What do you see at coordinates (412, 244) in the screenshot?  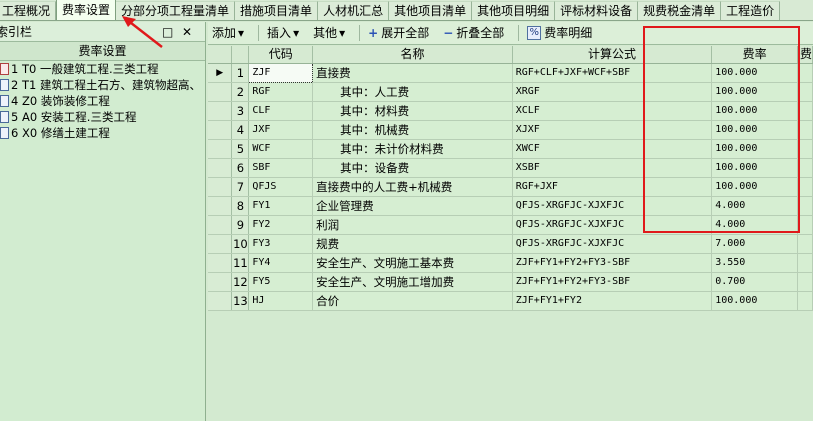 I see `name-cell: 规费` at bounding box center [412, 244].